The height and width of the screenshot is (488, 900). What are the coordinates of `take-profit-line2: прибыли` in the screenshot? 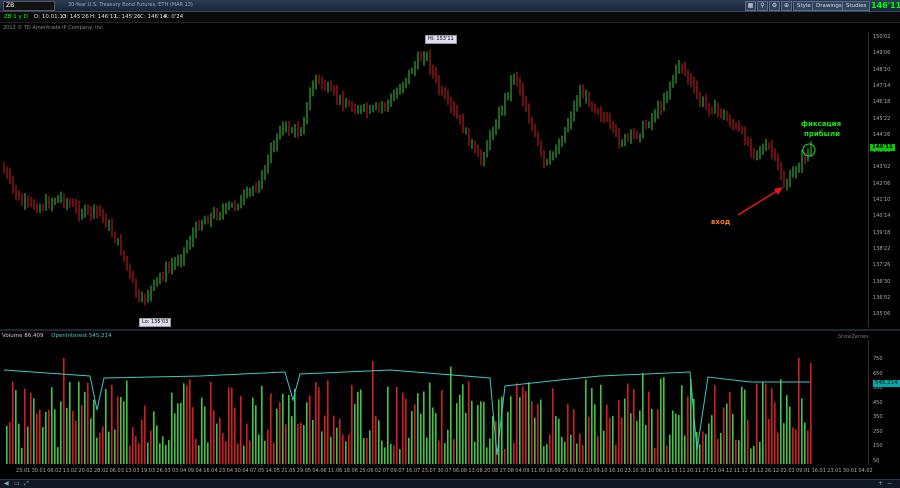 It's located at (822, 134).